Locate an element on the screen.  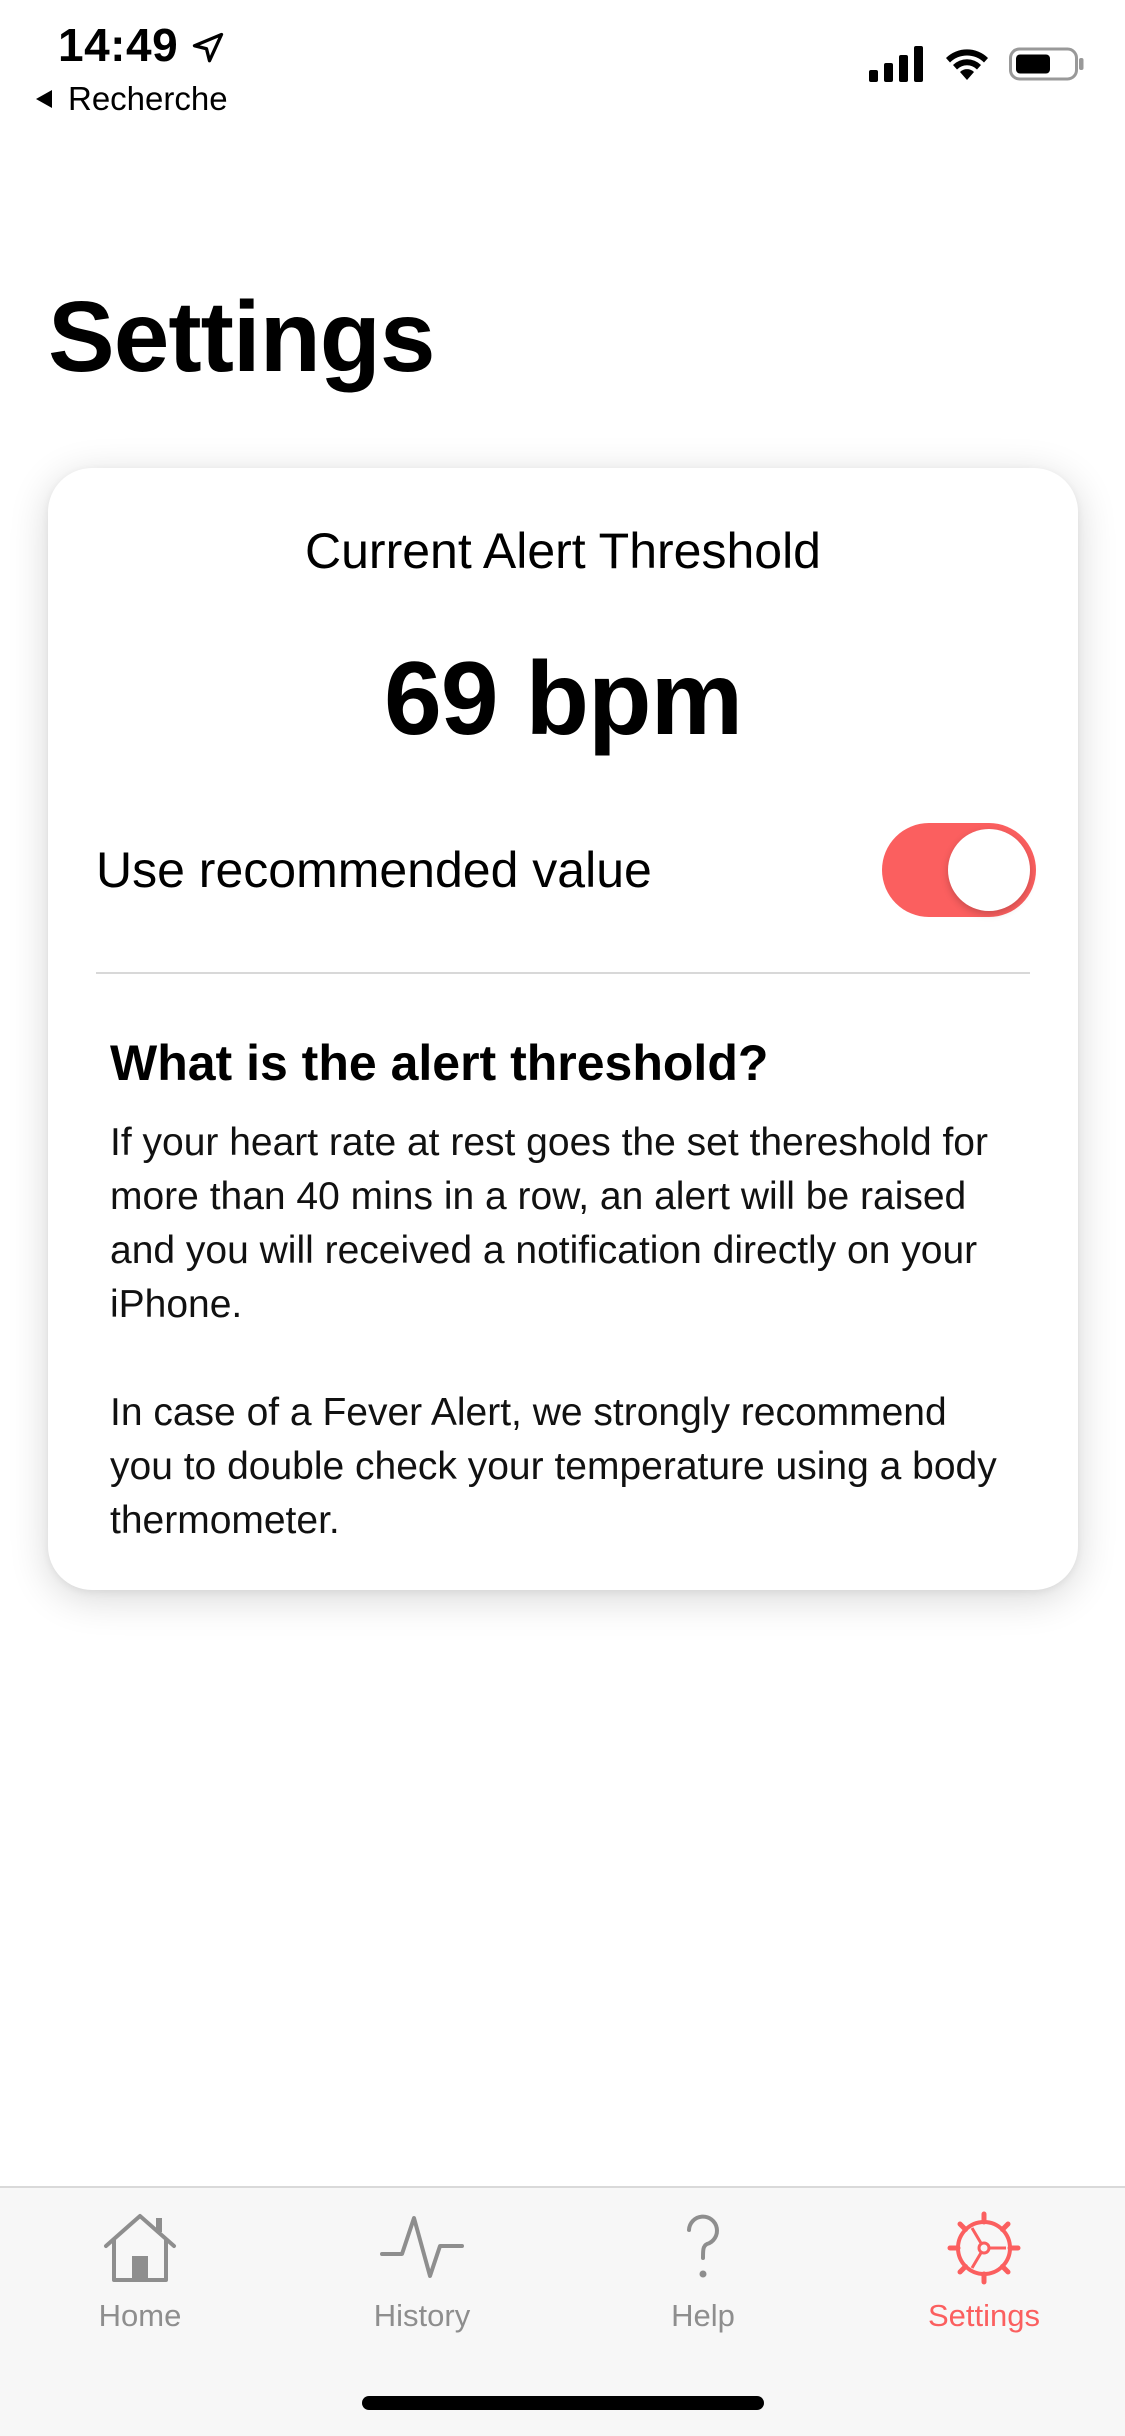
wifi-icon is located at coordinates (967, 64).